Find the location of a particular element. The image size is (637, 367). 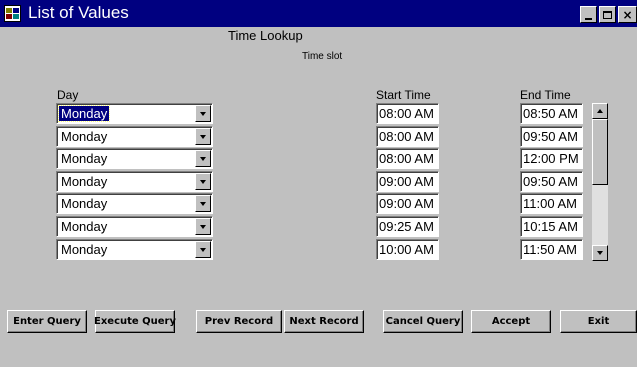

close-button: × is located at coordinates (627, 14).